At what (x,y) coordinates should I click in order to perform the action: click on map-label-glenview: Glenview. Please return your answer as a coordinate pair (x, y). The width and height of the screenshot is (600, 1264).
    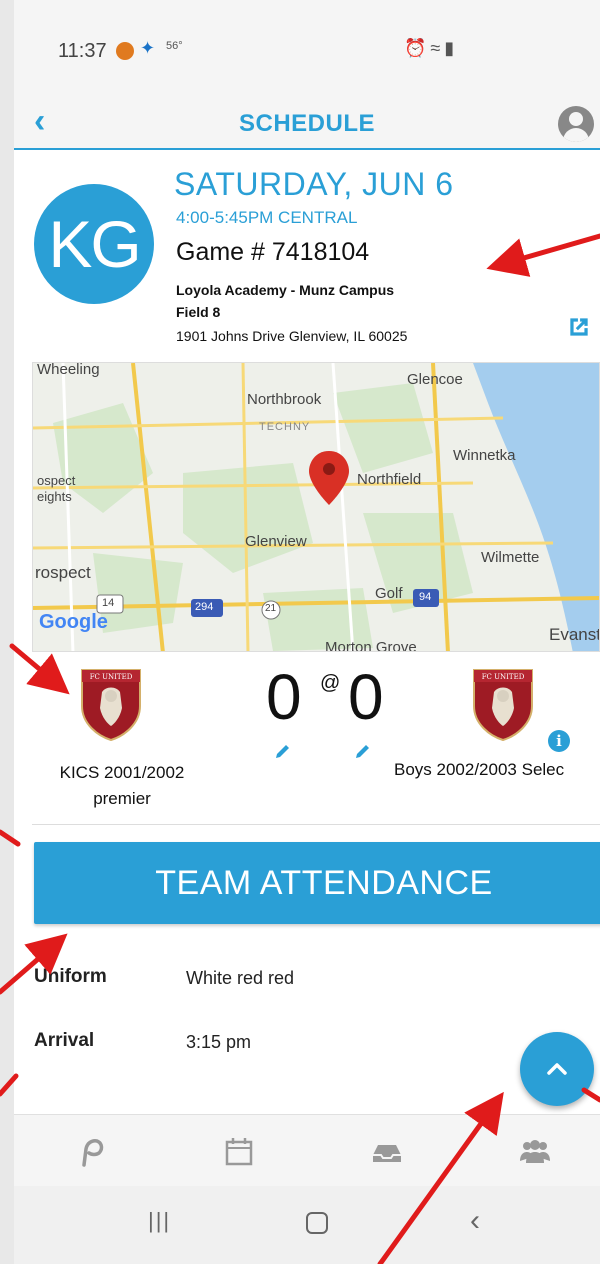
    Looking at the image, I should click on (276, 541).